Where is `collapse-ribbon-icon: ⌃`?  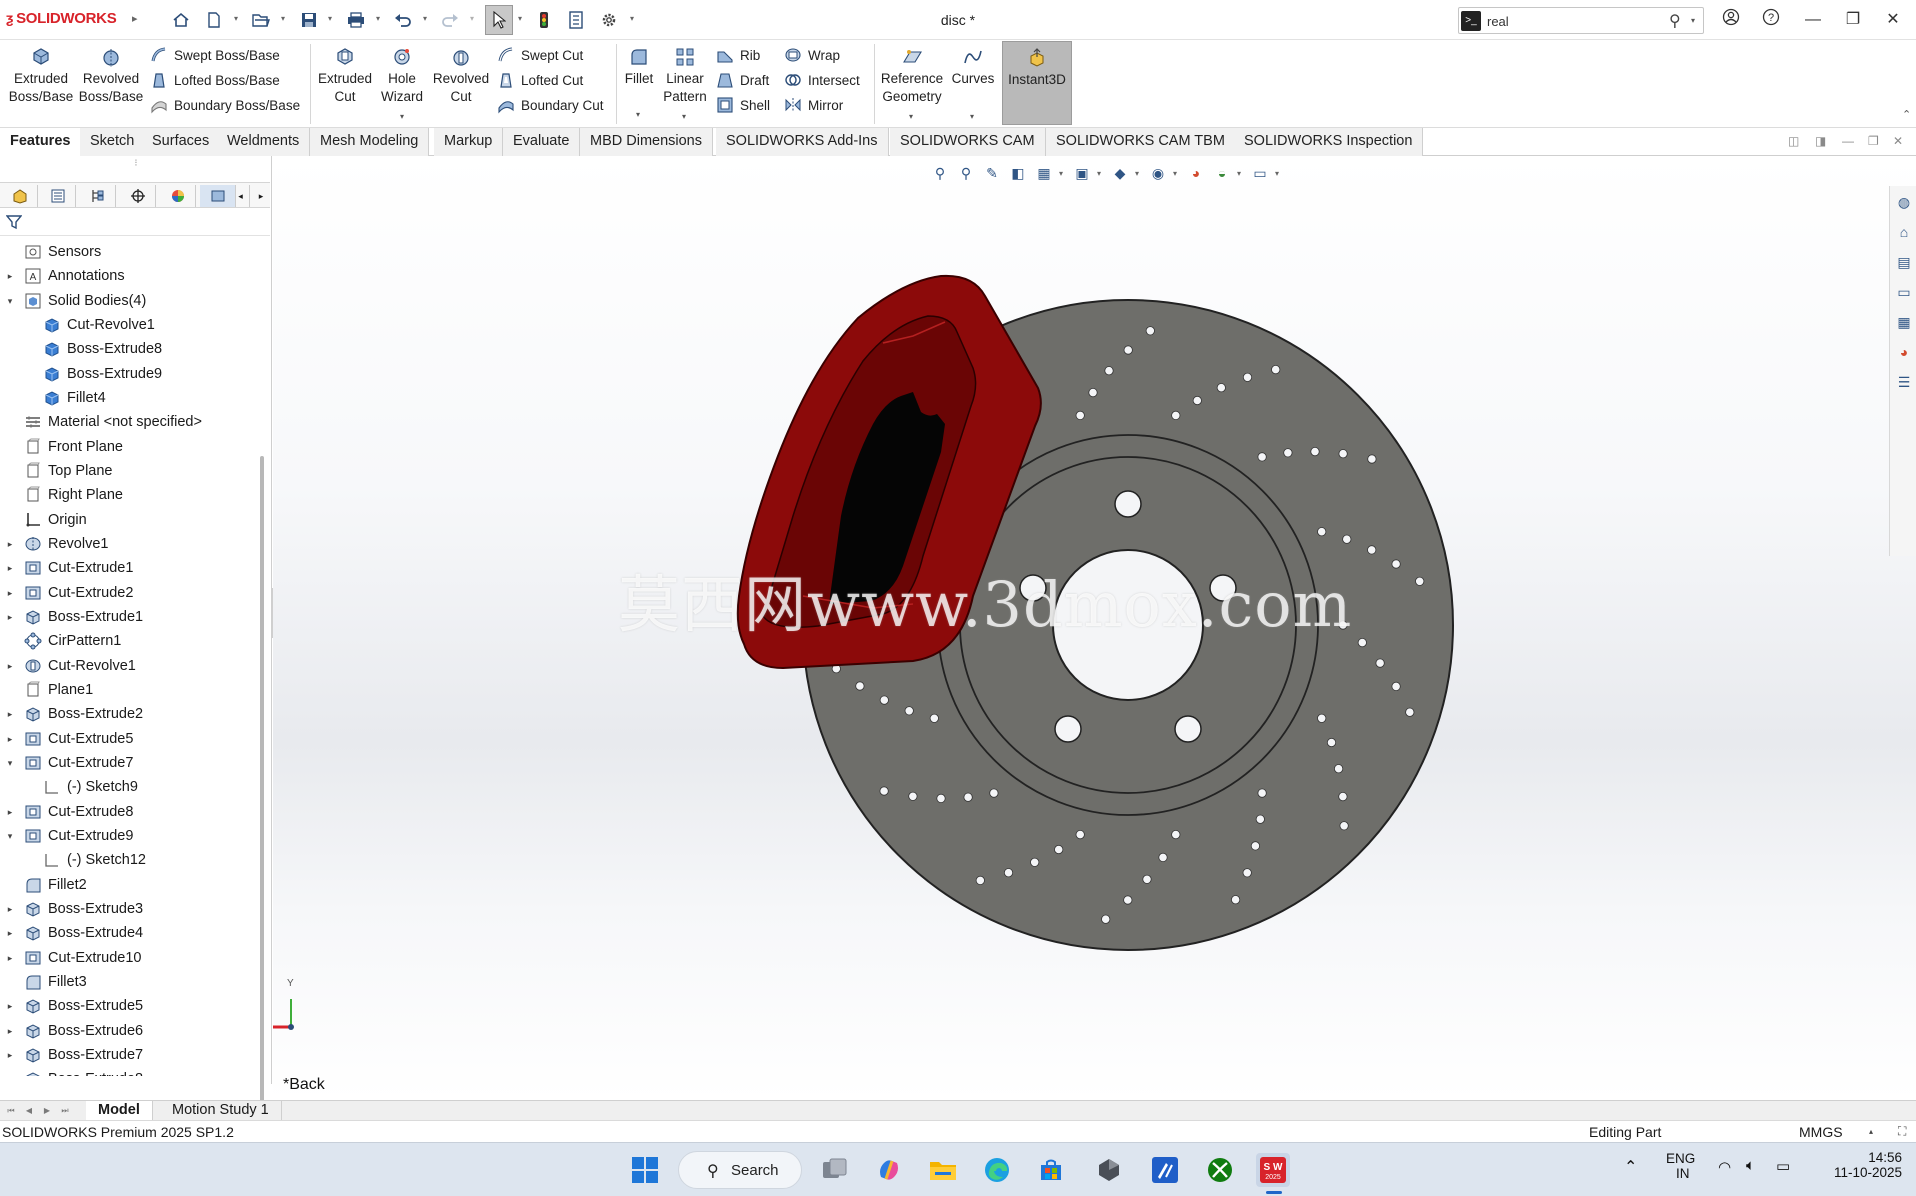 collapse-ribbon-icon: ⌃ is located at coordinates (1906, 114).